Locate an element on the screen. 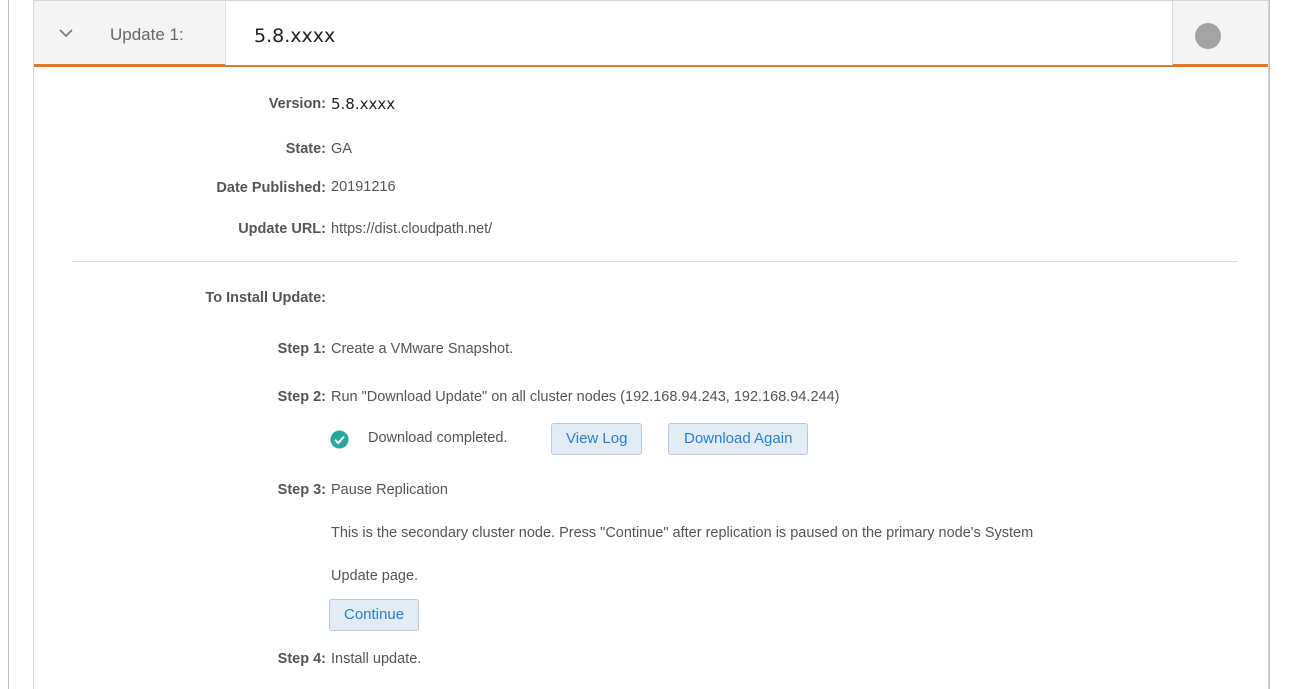 Image resolution: width=1291 pixels, height=689 pixels. chevron-down-icon is located at coordinates (66, 33).